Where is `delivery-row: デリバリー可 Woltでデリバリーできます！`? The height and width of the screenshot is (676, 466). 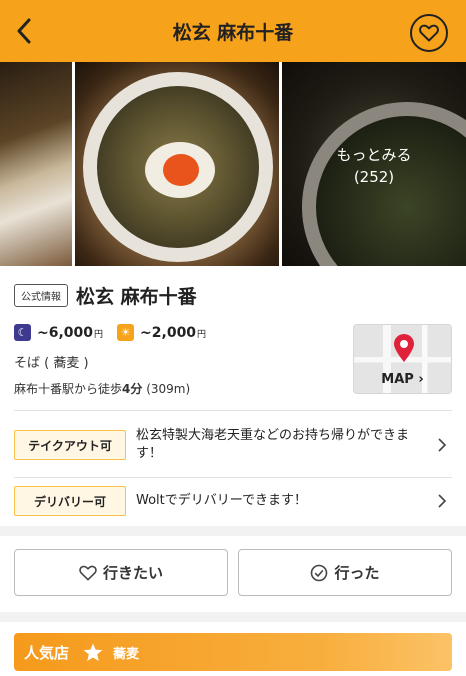
delivery-row: デリバリー可 Woltでデリバリーできます！ is located at coordinates (233, 501).